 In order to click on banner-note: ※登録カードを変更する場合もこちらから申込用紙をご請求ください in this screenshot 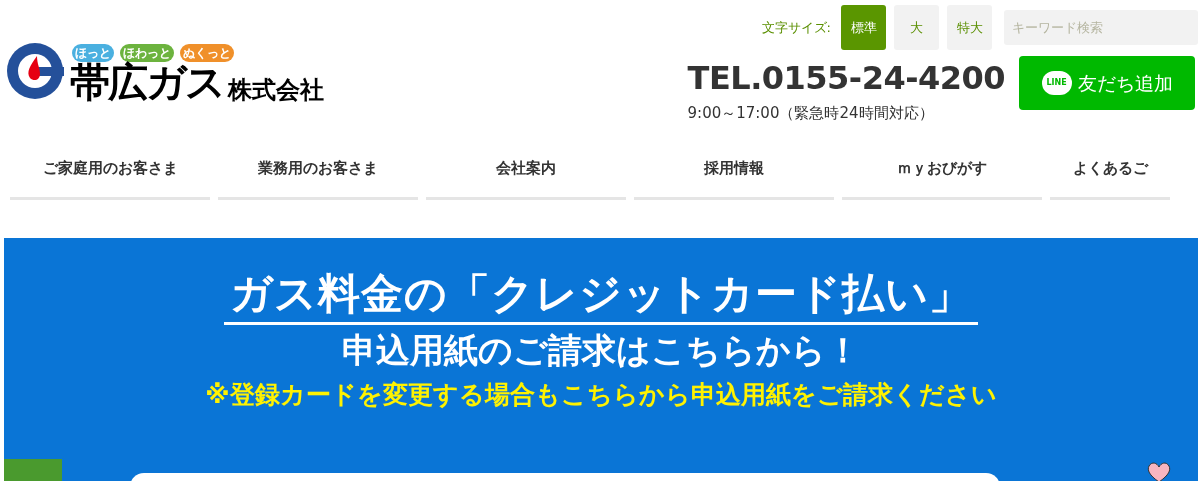, I will do `click(601, 395)`.